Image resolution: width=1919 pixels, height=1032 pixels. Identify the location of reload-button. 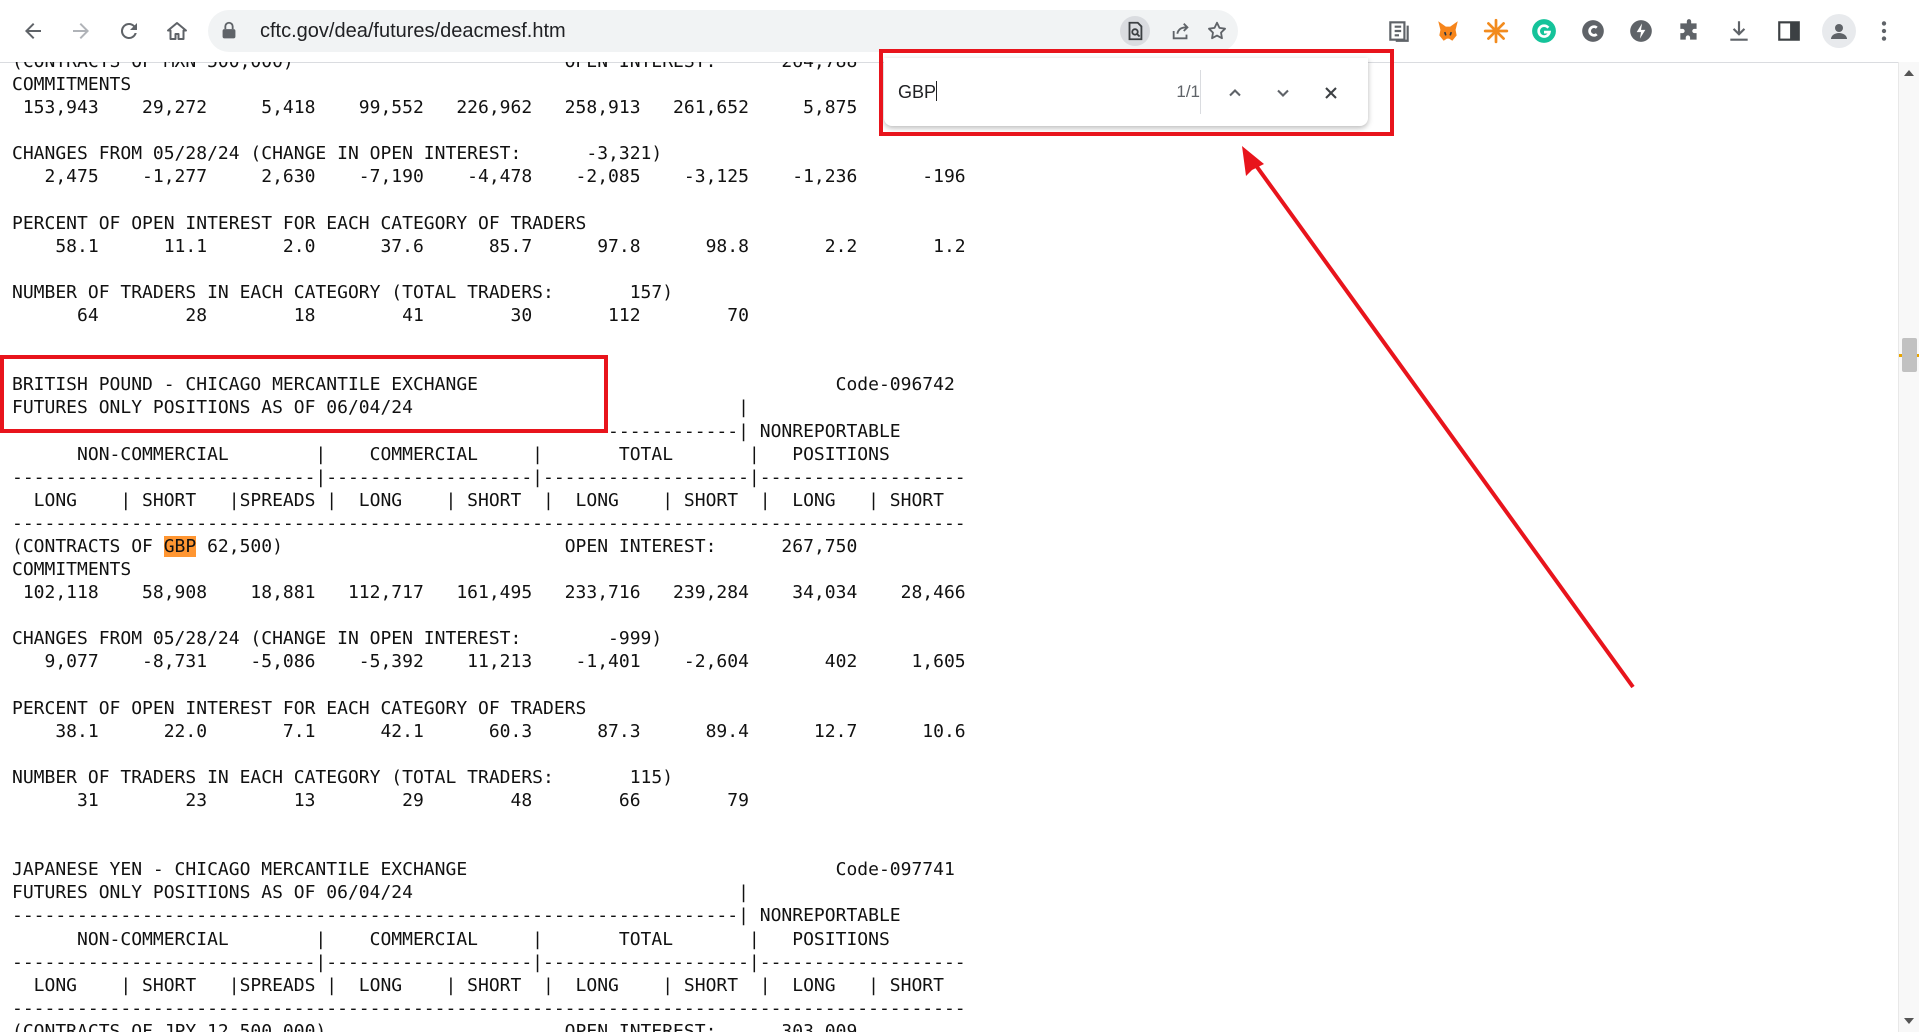
(129, 31).